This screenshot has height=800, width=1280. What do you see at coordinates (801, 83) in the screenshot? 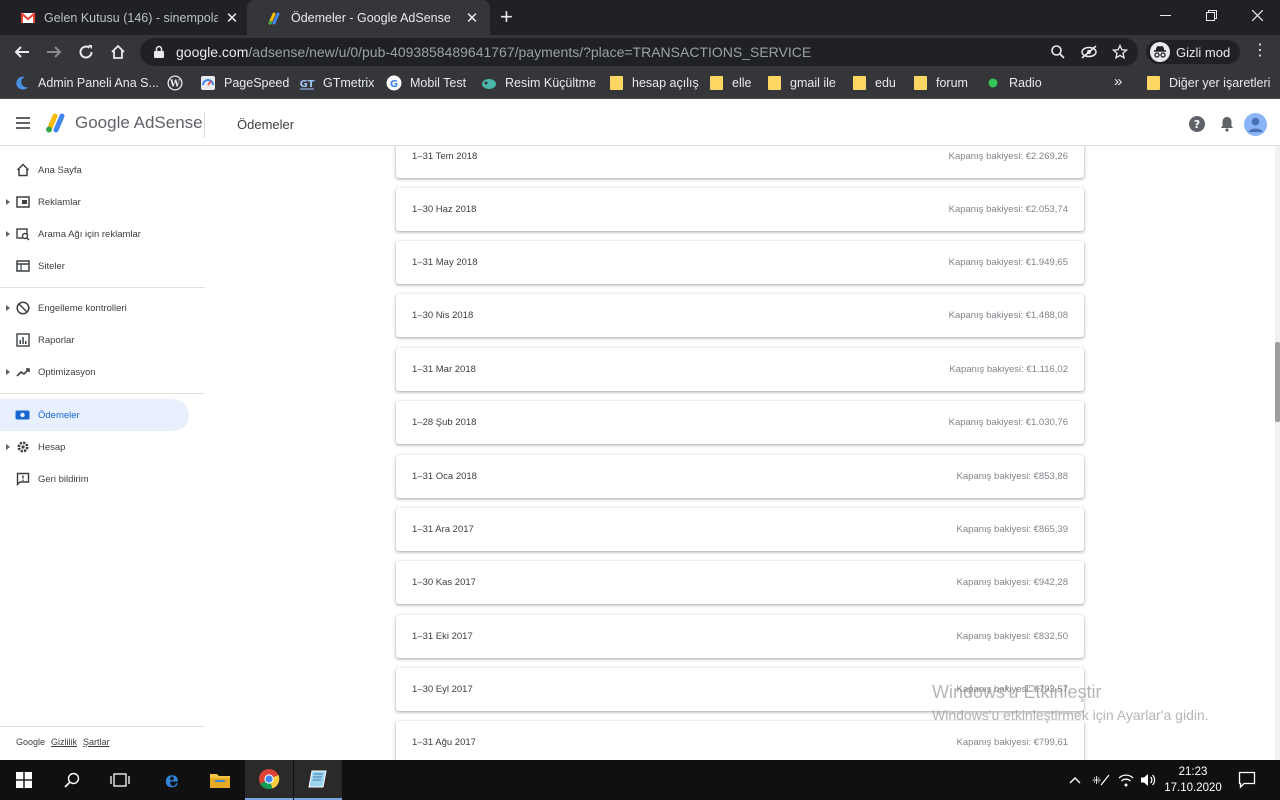
I see `bookmark-gmail-ile: gmail ile` at bounding box center [801, 83].